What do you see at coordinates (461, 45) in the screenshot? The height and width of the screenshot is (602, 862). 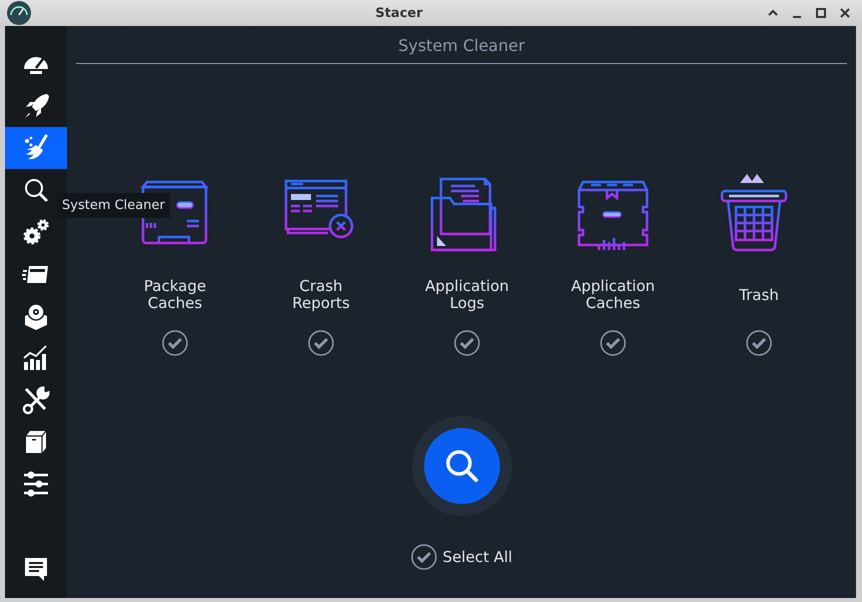 I see `page-title: System Cleaner` at bounding box center [461, 45].